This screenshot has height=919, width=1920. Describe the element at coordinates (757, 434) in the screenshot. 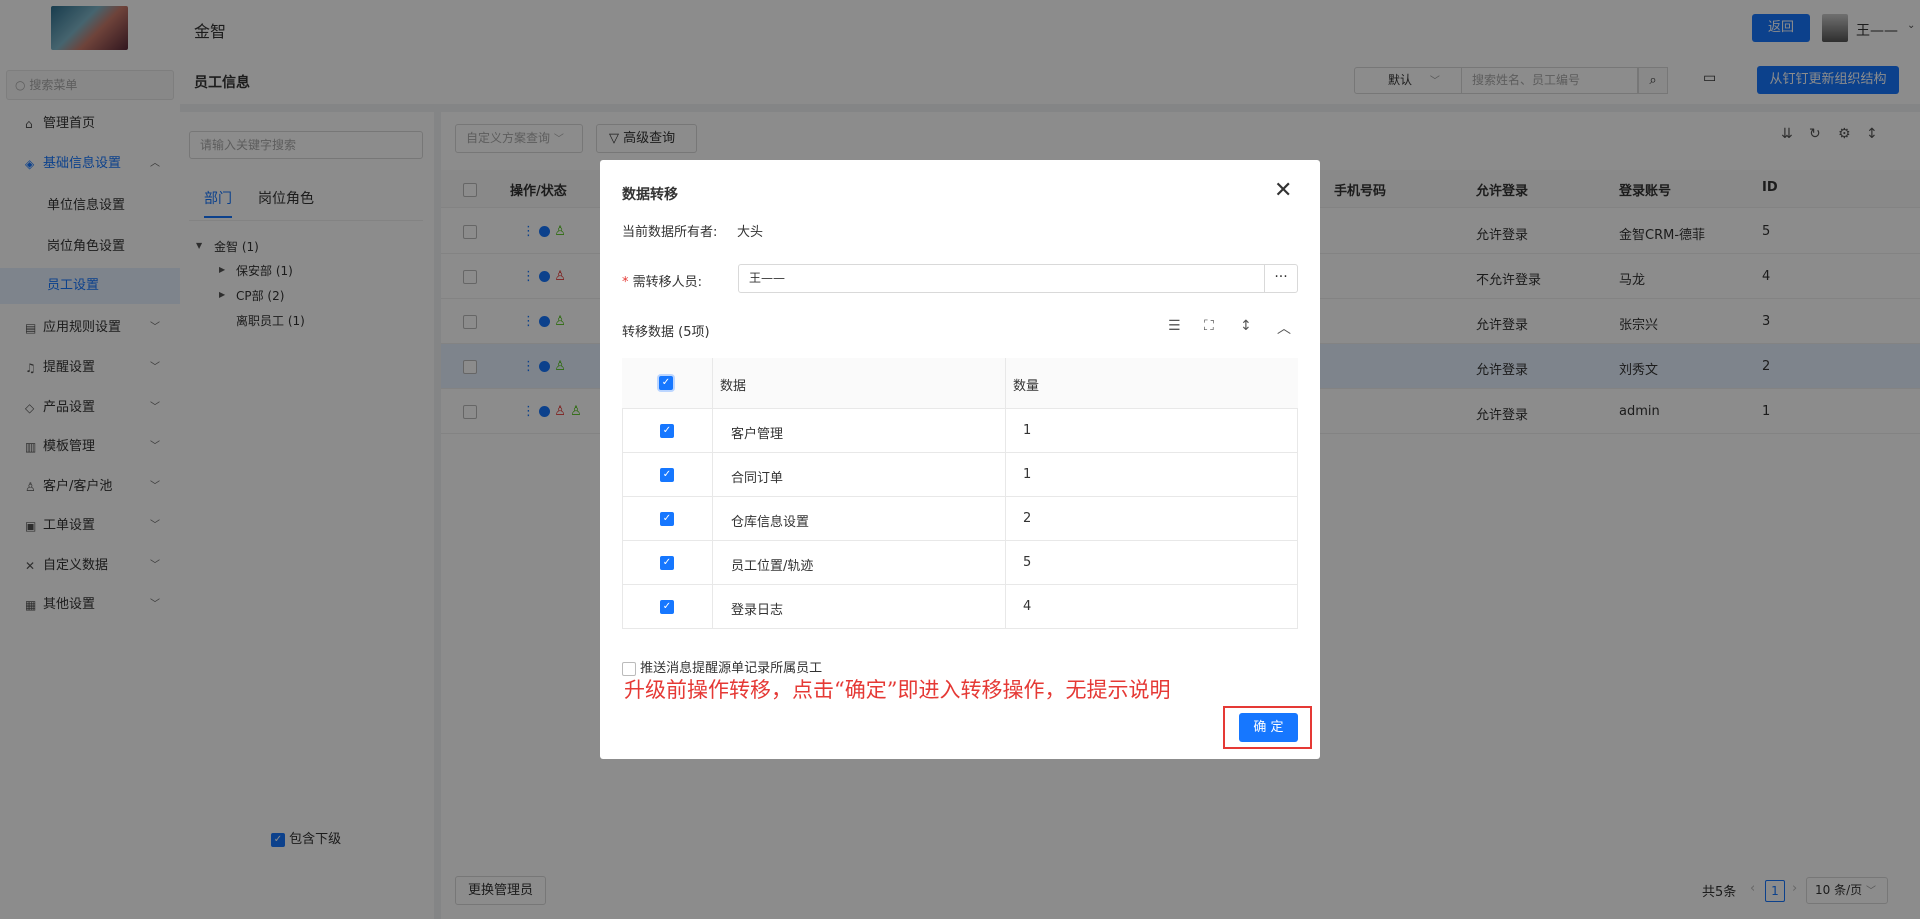

I see `cell-data-name: 客户管理` at that location.